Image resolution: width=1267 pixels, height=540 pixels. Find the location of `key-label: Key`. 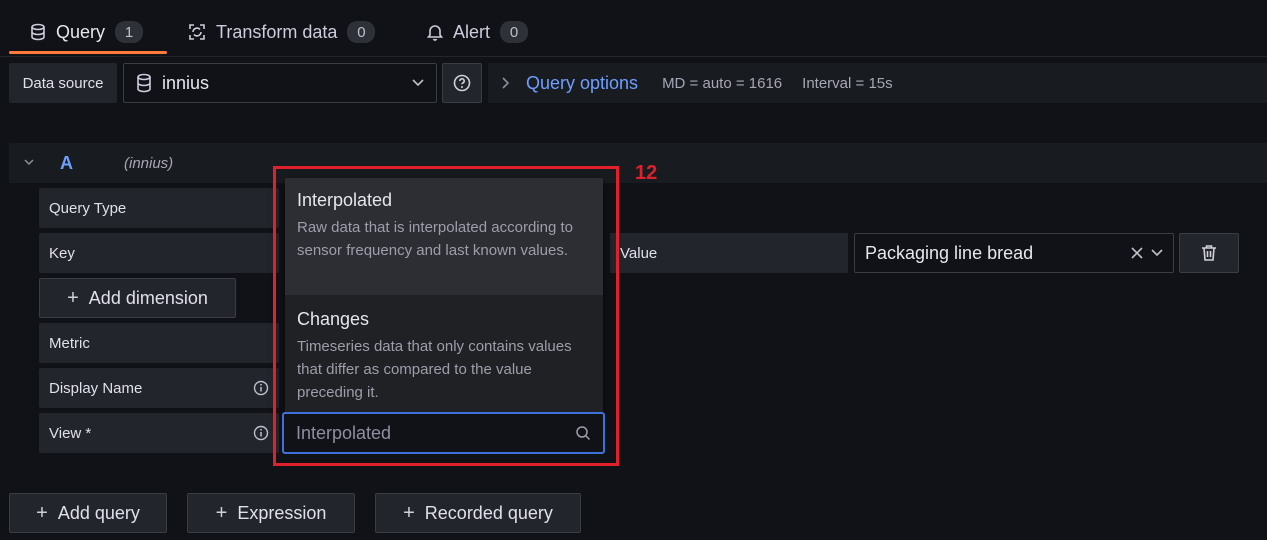

key-label: Key is located at coordinates (159, 253).